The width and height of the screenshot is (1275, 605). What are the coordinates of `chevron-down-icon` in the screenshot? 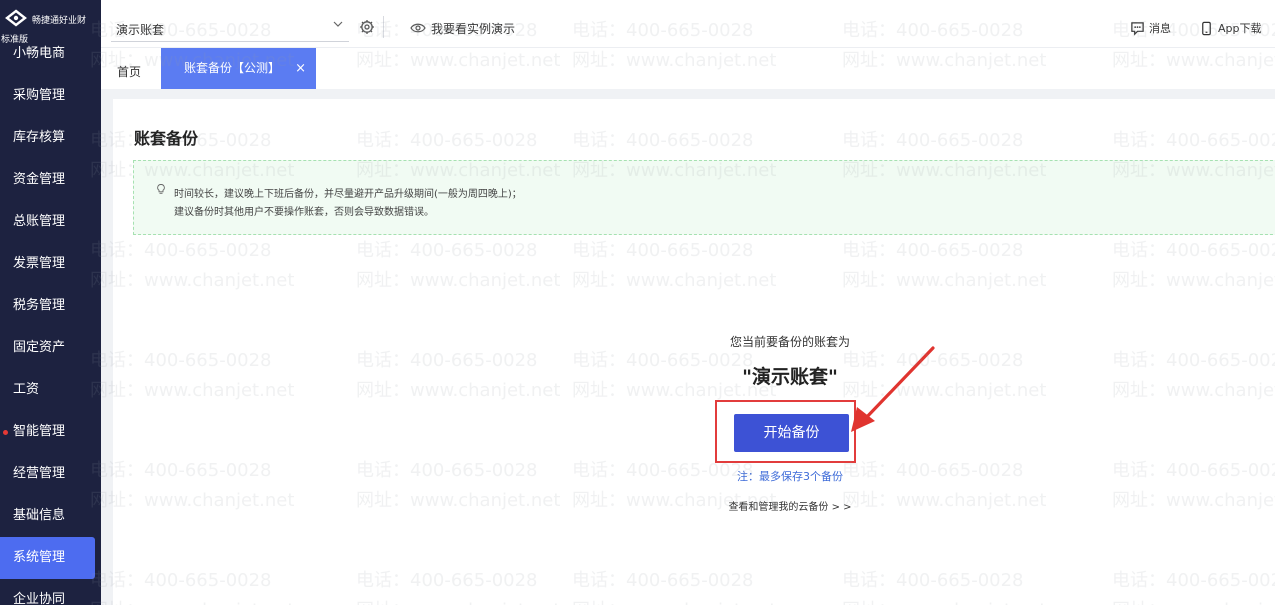 It's located at (338, 24).